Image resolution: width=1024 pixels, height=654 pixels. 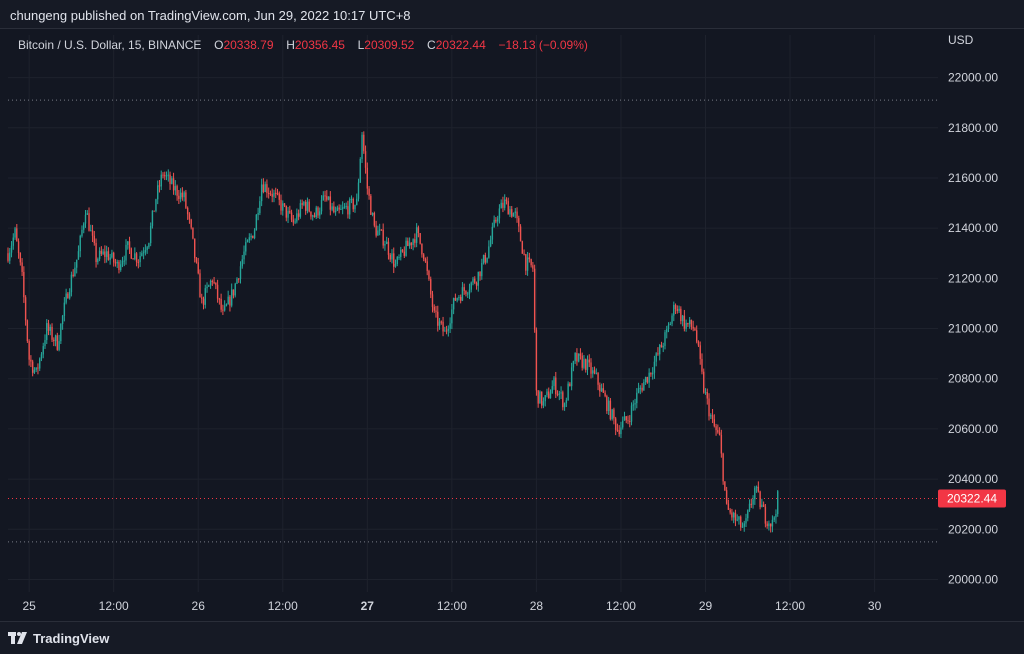 I want to click on time-axis: 25 12:00 26 12:00 27 12:00 28 12:00 29 12:00 30, so click(x=451, y=606).